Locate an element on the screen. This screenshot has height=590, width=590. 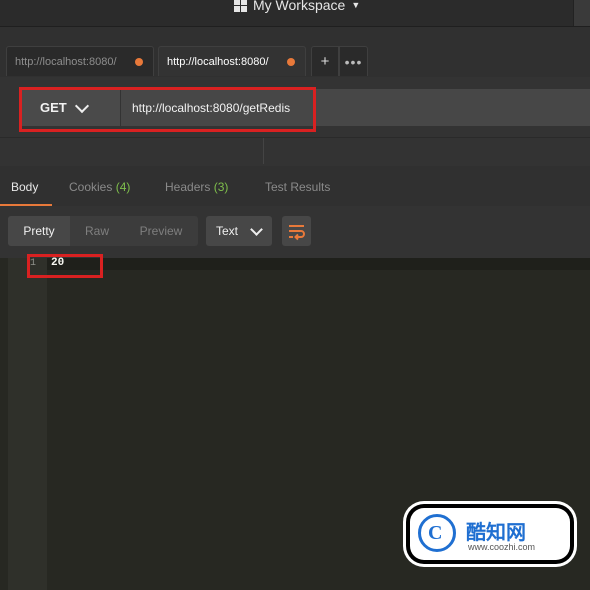
format-select: Text is located at coordinates (239, 231).